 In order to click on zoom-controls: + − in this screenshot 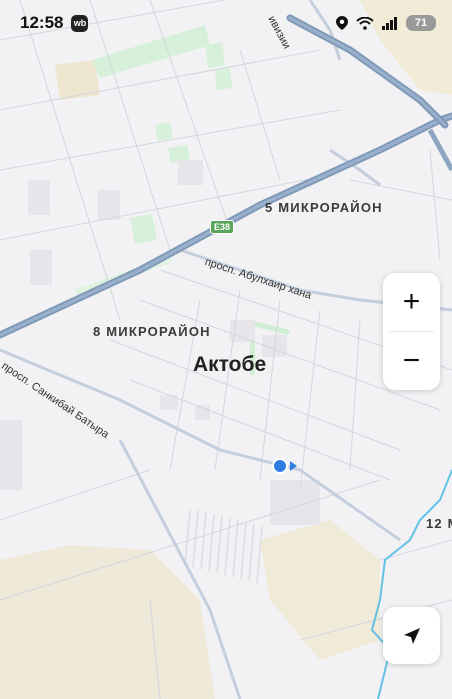, I will do `click(411, 331)`.